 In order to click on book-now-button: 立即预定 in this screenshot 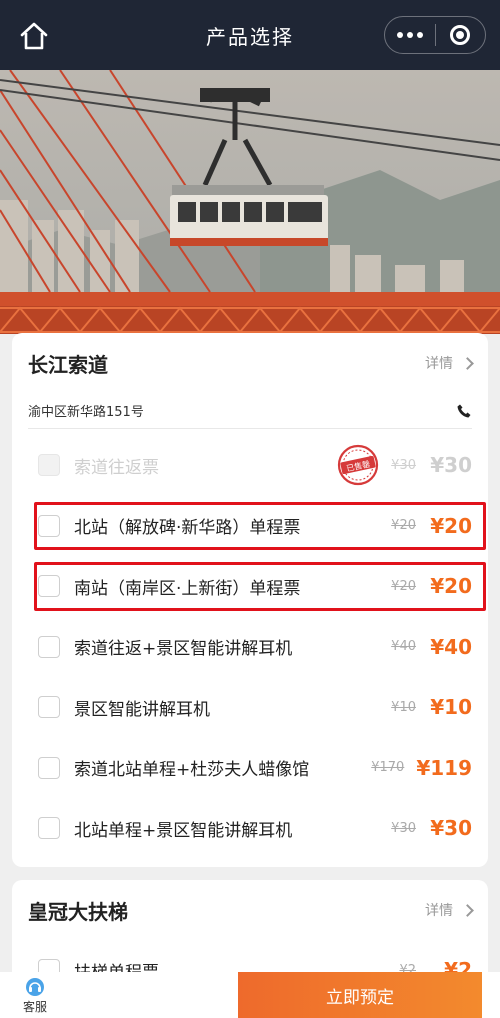, I will do `click(360, 995)`.